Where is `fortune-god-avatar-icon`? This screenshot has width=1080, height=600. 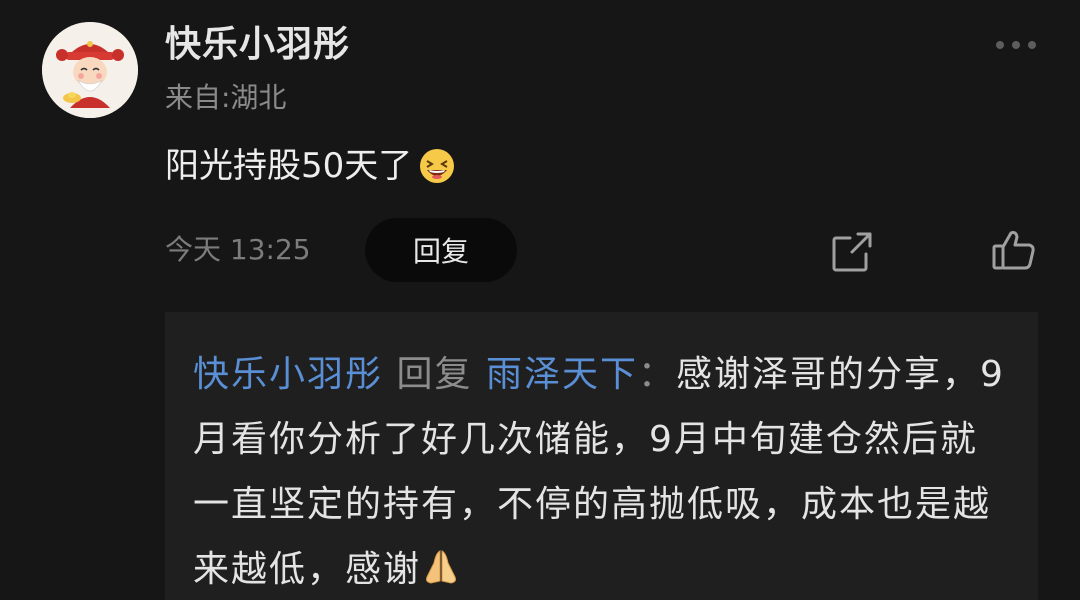
fortune-god-avatar-icon is located at coordinates (90, 70).